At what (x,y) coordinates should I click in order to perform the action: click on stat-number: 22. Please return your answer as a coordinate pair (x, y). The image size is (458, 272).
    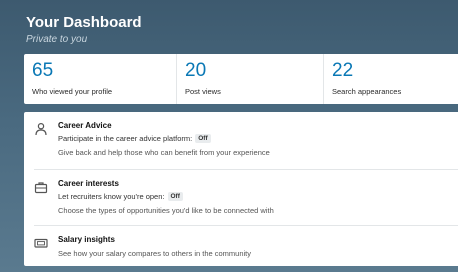
    Looking at the image, I should click on (343, 70).